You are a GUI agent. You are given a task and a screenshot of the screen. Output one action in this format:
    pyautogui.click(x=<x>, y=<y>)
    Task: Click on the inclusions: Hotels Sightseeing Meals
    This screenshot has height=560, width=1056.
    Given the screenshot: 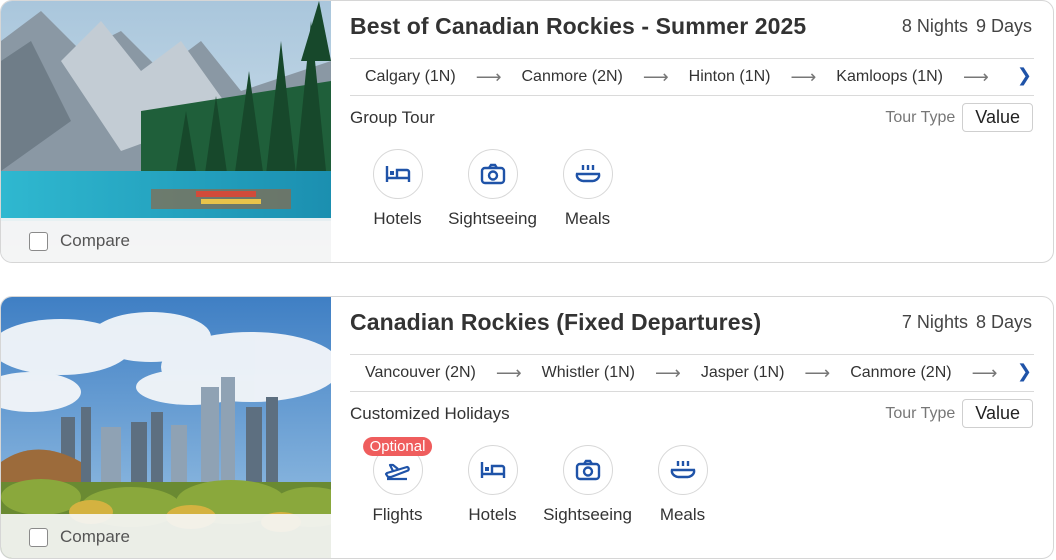 What is the action you would take?
    pyautogui.click(x=492, y=189)
    